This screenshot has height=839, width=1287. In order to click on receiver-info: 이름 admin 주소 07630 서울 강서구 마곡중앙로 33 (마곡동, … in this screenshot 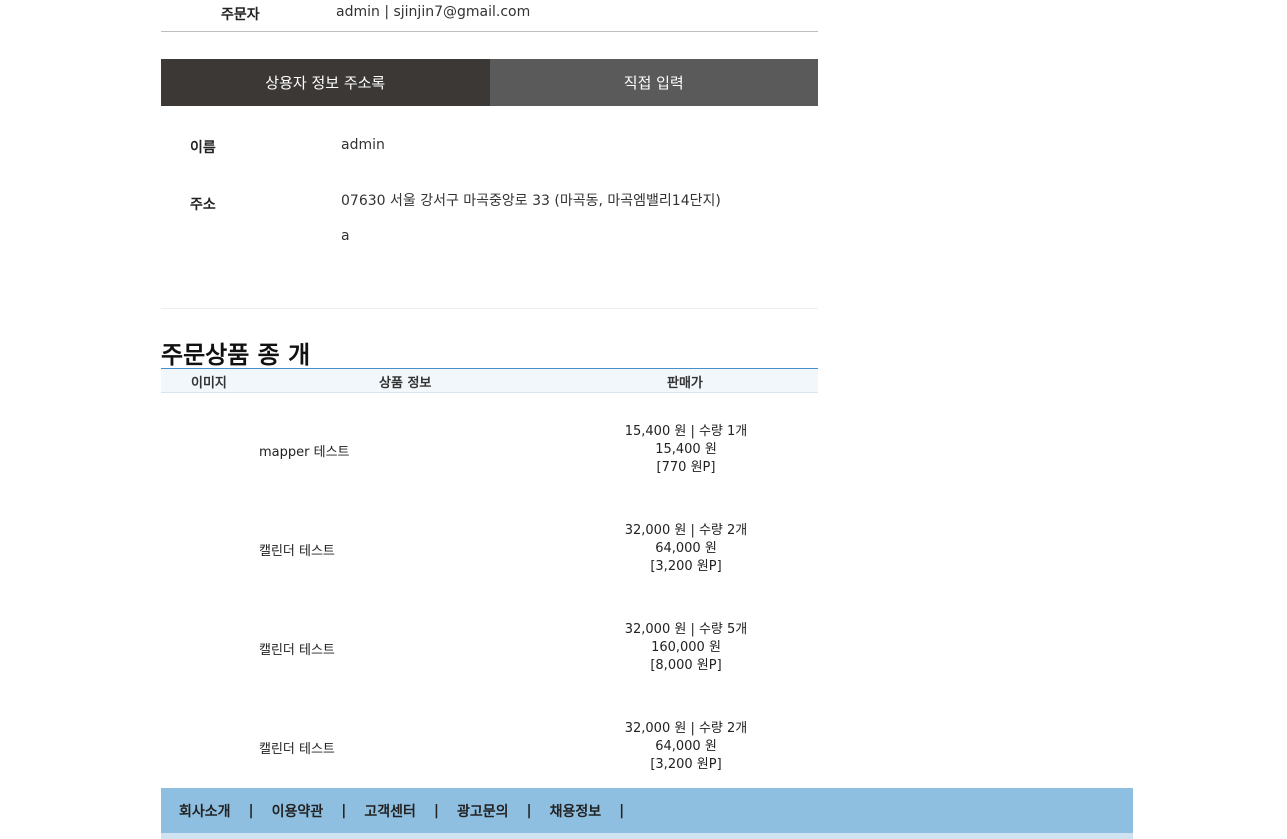, I will do `click(489, 207)`.